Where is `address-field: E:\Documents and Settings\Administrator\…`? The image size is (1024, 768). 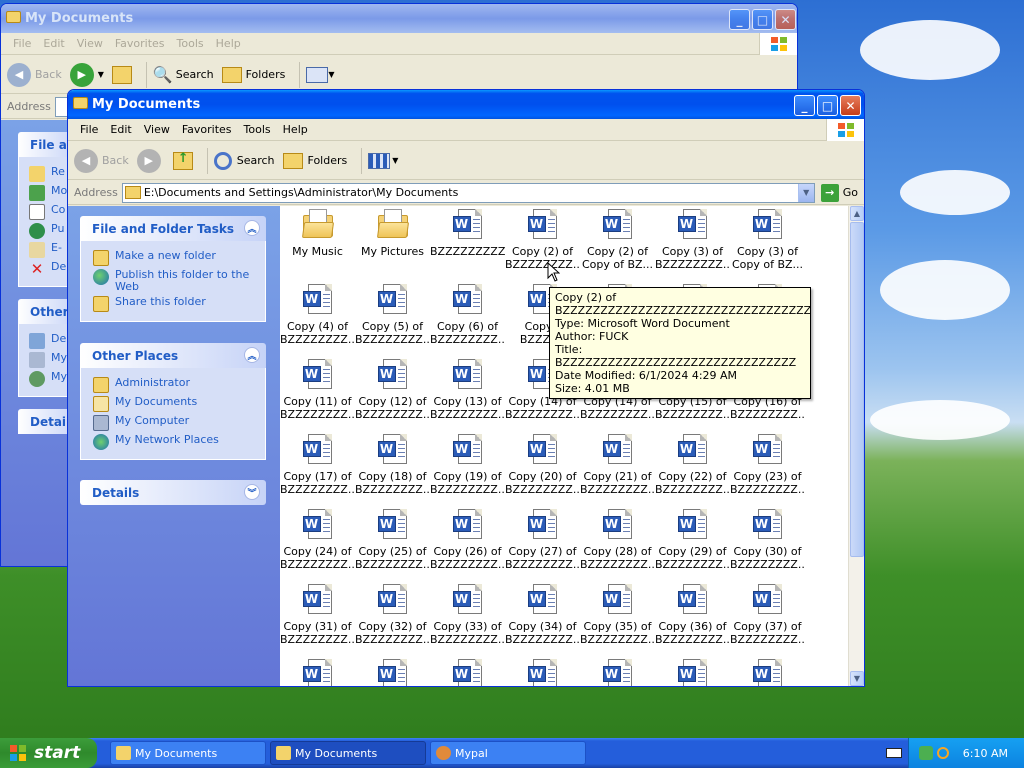
address-field: E:\Documents and Settings\Administrator\… is located at coordinates (468, 192).